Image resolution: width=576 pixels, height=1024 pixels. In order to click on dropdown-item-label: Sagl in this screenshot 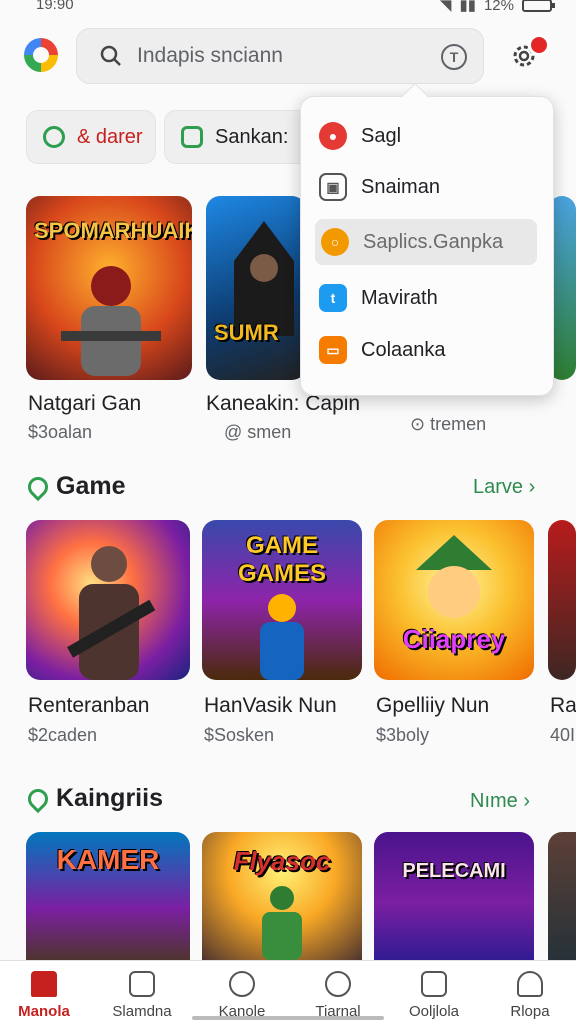, I will do `click(381, 135)`.